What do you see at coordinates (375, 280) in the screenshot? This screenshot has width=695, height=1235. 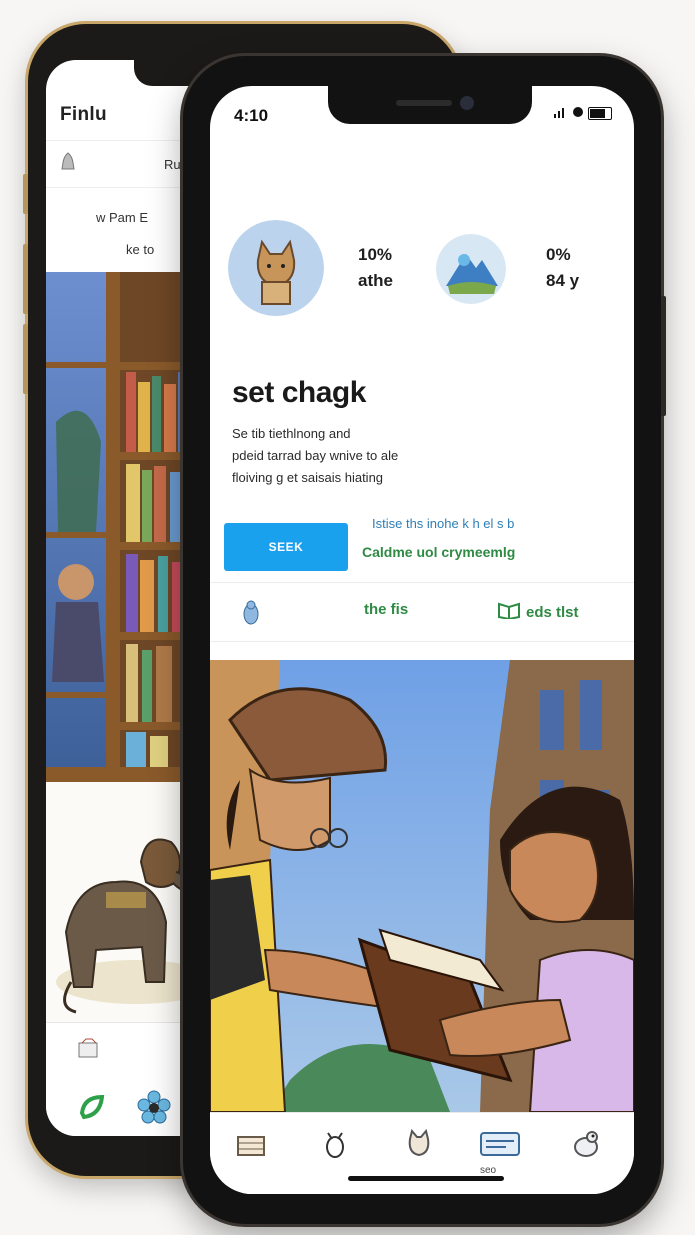 I see `stat-1-label: athe` at bounding box center [375, 280].